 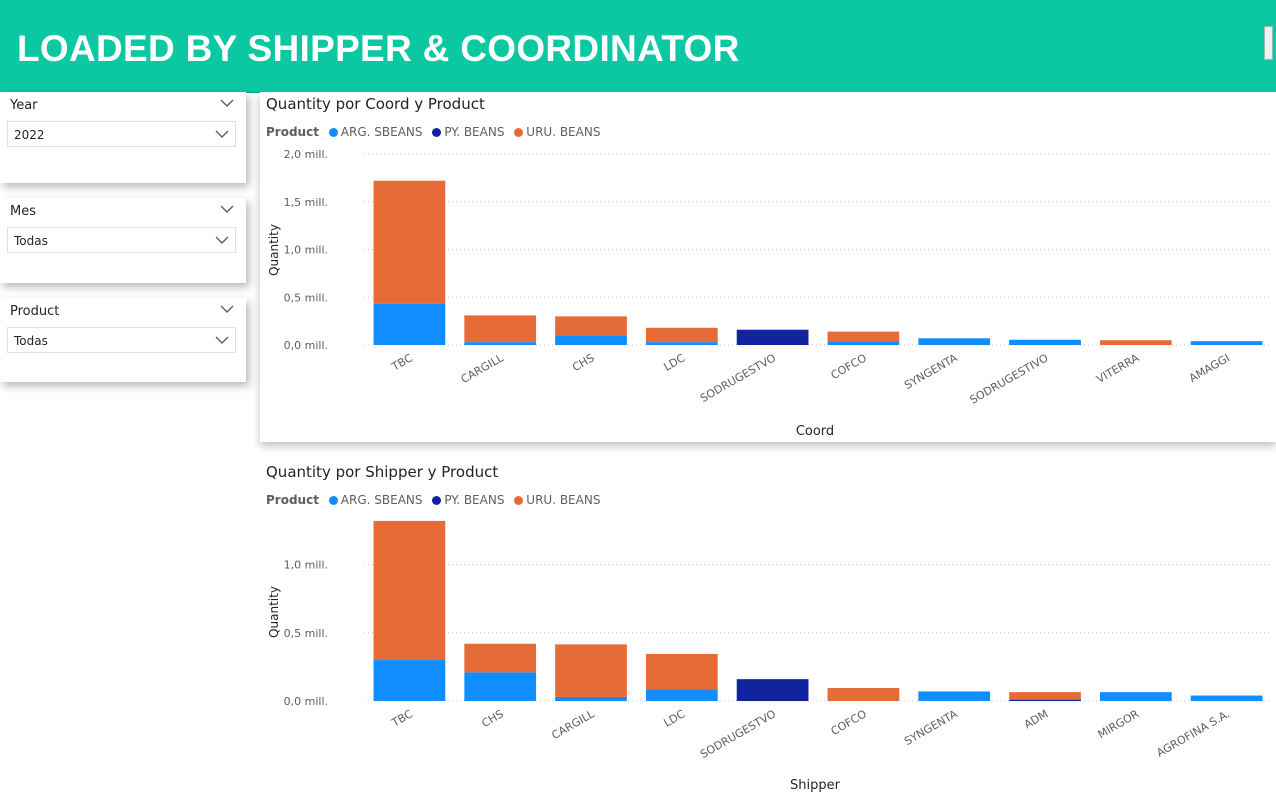 I want to click on slicer-year: Year 2022, so click(x=123, y=137).